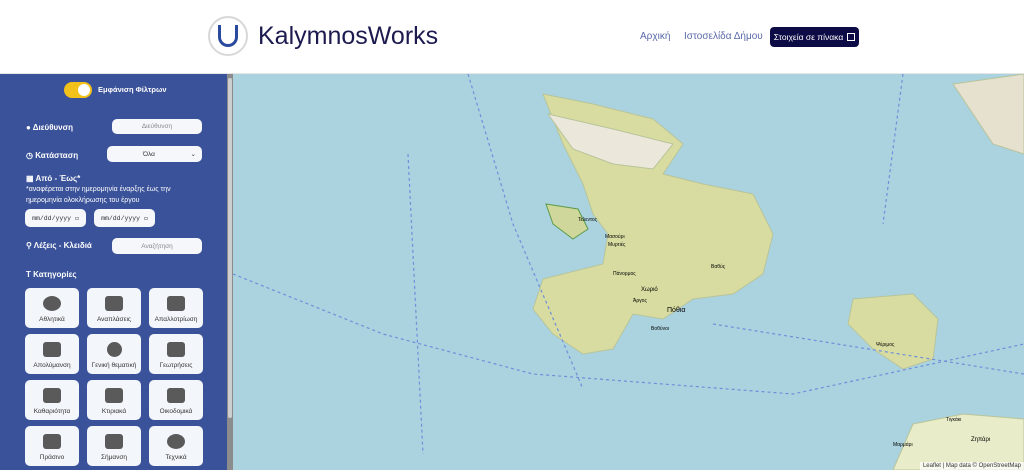 The height and width of the screenshot is (470, 1024). I want to click on map-label: Χωριό, so click(649, 290).